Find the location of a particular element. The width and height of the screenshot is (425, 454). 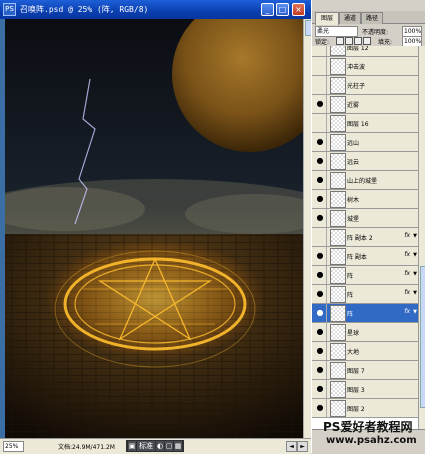

layer-row: 图层 16 is located at coordinates (365, 123).